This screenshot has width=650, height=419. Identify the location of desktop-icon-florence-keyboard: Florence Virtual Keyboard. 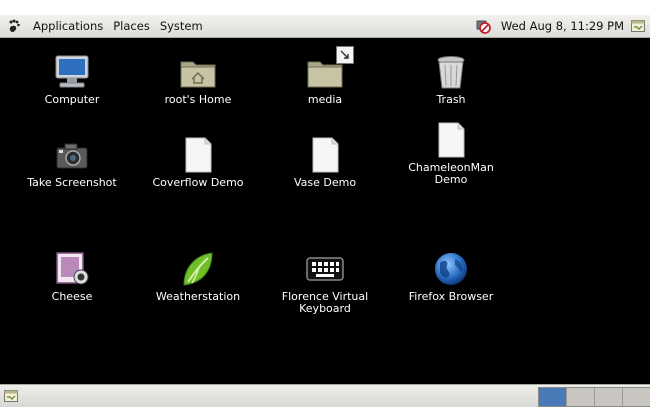
(325, 282).